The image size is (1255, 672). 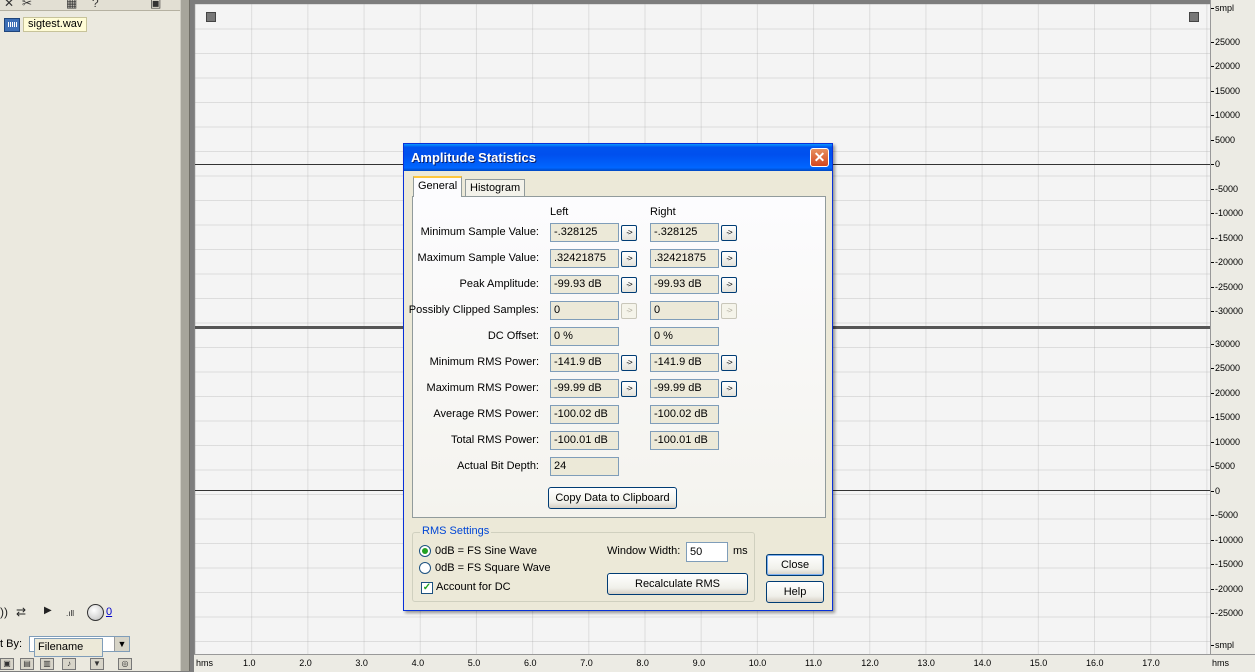 I want to click on left-value-field: 0 %, so click(x=584, y=336).